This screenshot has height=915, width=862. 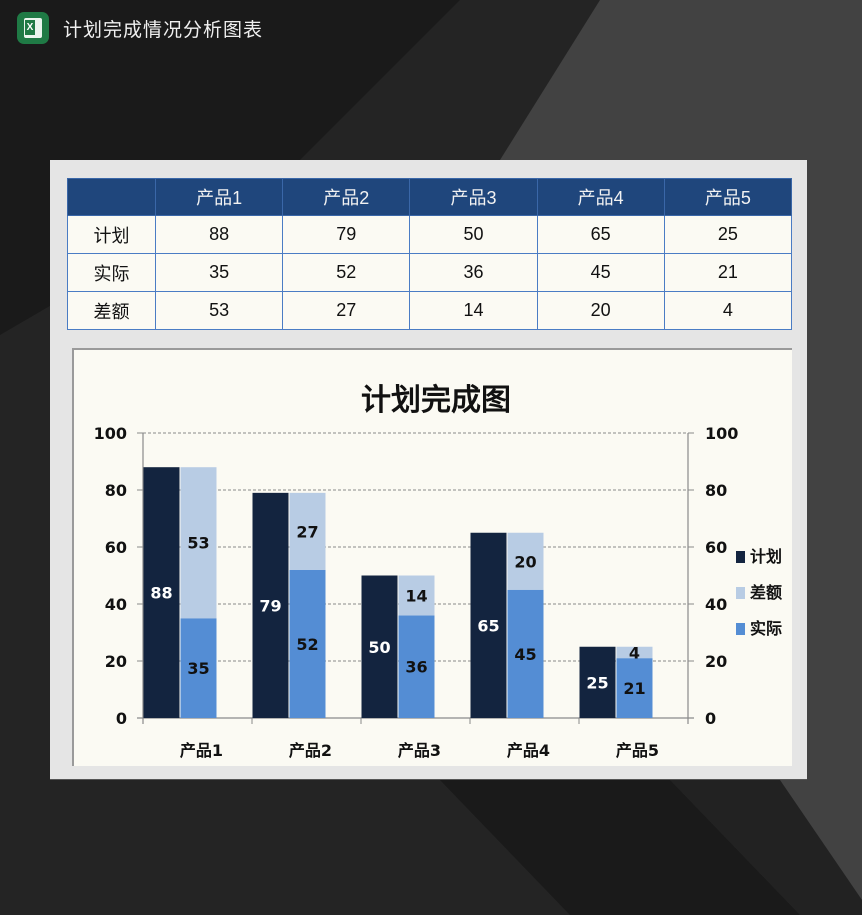 I want to click on data-label: 65, so click(x=488, y=625).